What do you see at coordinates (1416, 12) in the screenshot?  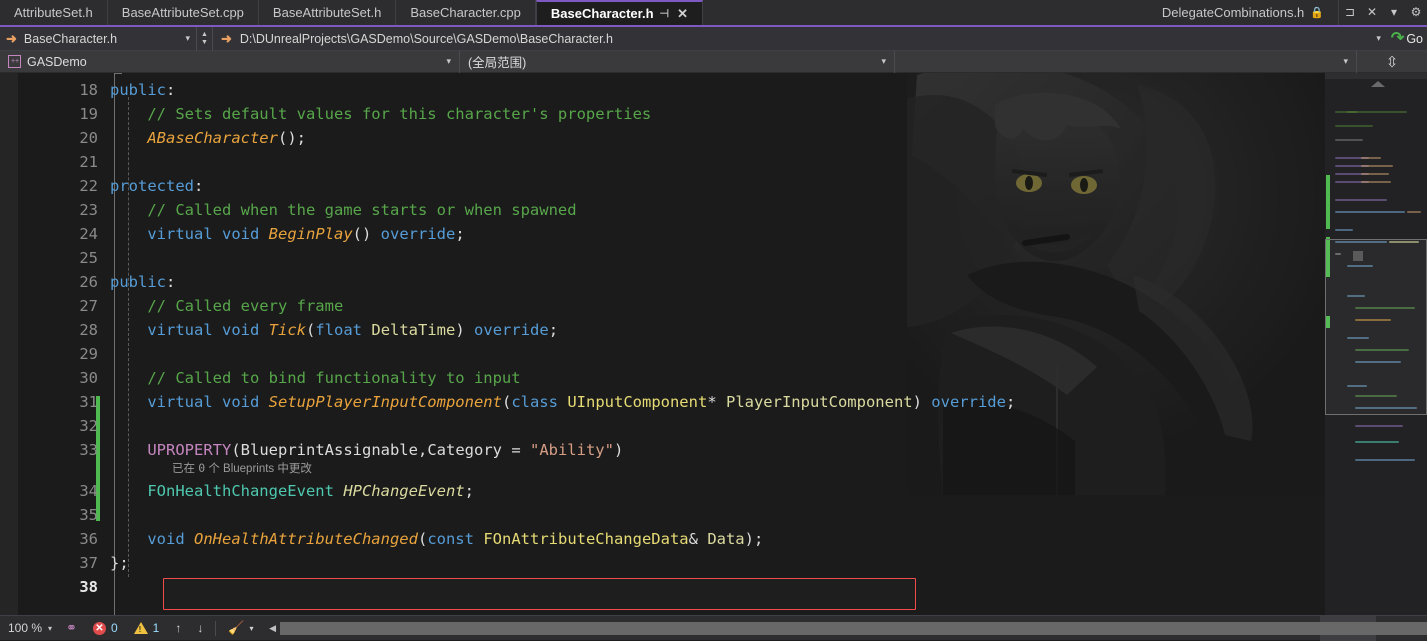 I see `gear-icon: ⚙` at bounding box center [1416, 12].